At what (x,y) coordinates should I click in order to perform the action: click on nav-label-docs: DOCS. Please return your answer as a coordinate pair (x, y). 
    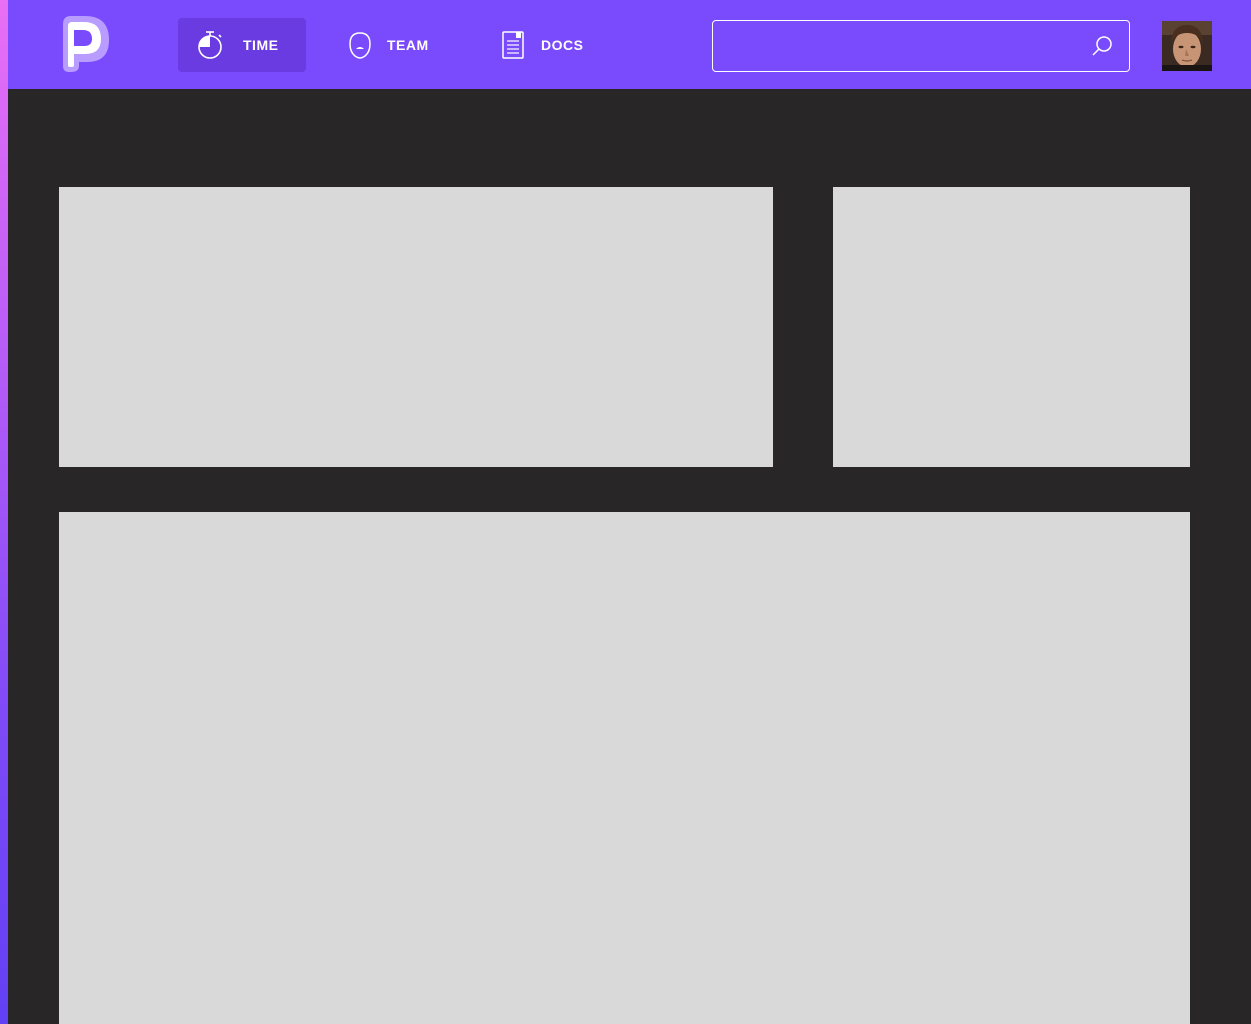
    Looking at the image, I should click on (562, 45).